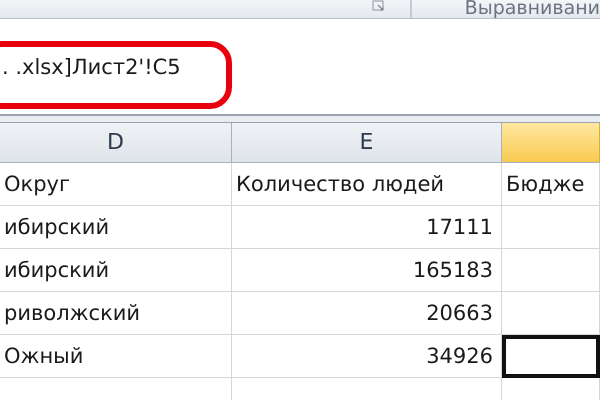 Image resolution: width=600 pixels, height=400 pixels. I want to click on table-cell: 17111, so click(367, 227).